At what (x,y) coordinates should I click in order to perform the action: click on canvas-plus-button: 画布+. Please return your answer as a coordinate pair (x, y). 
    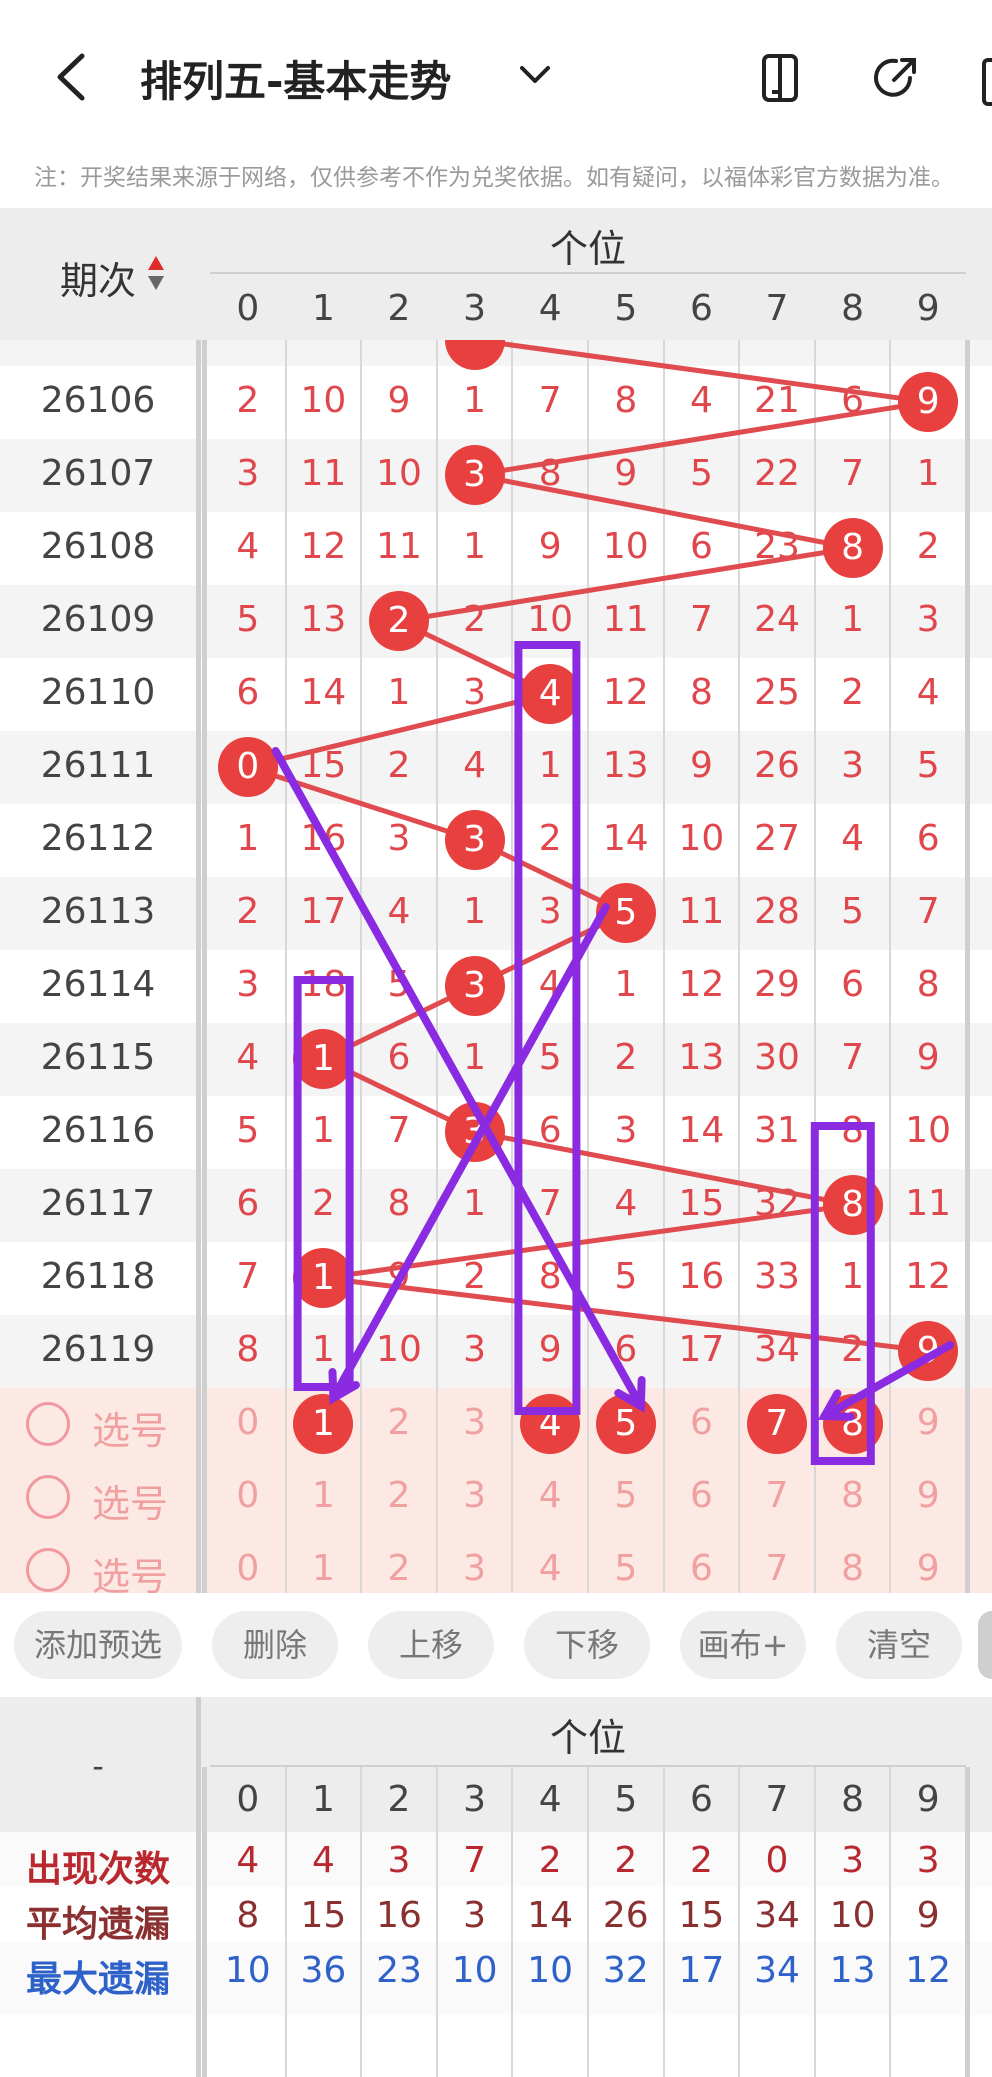
    Looking at the image, I should click on (743, 1645).